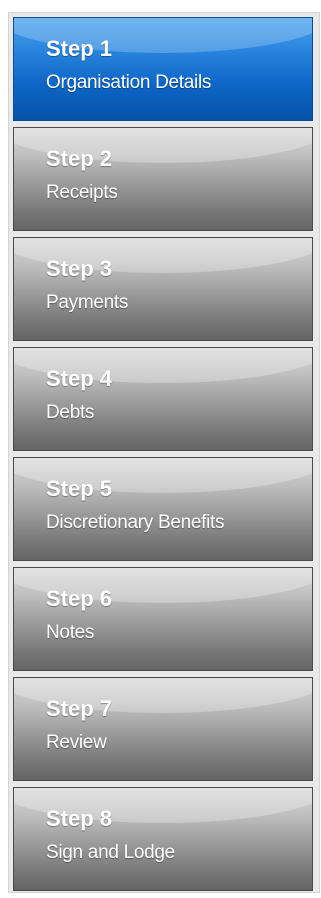 The height and width of the screenshot is (898, 321). Describe the element at coordinates (163, 619) in the screenshot. I see `step-button-notes: Step 6 Notes` at that location.